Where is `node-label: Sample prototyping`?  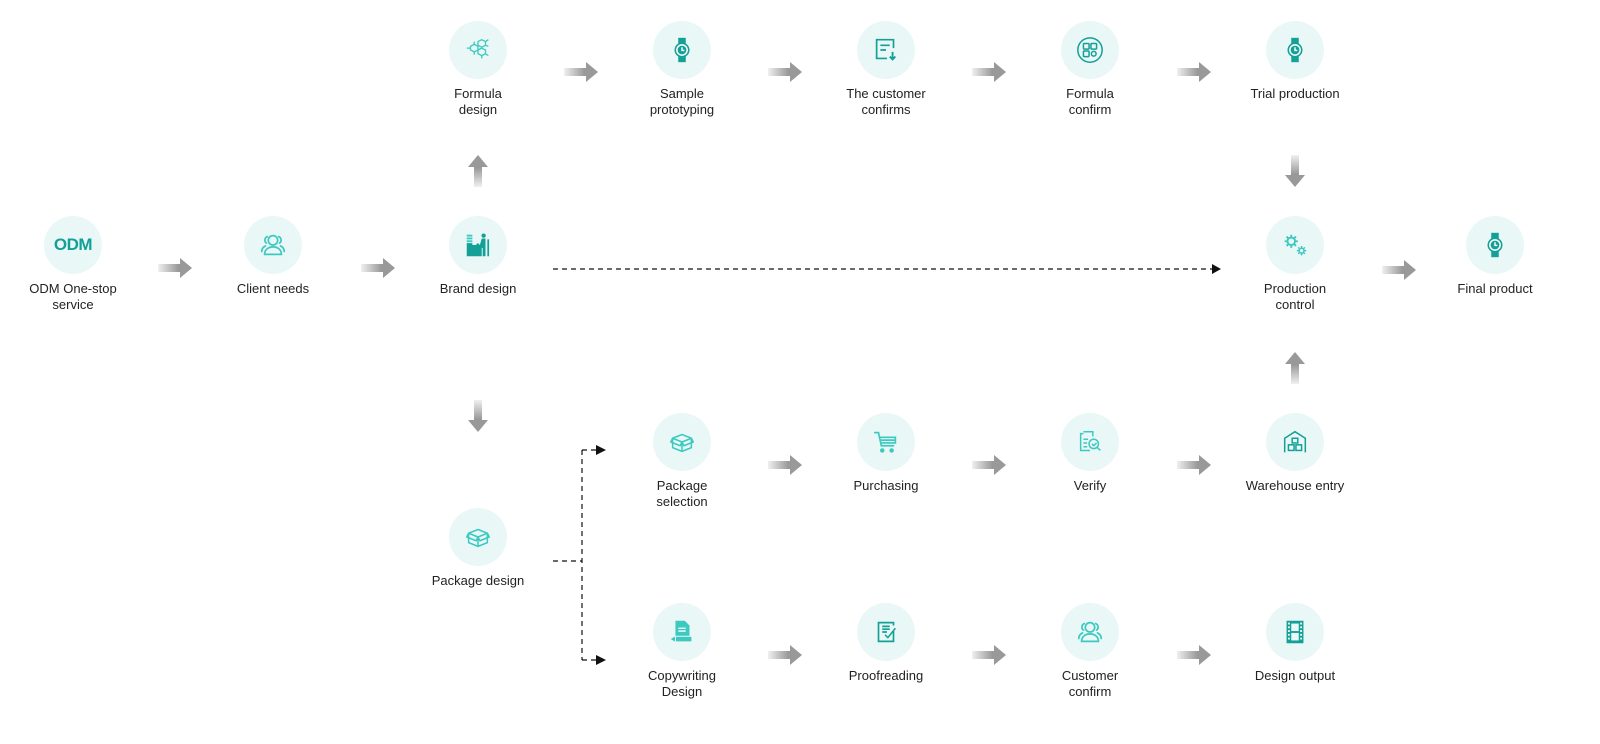 node-label: Sample prototyping is located at coordinates (682, 101).